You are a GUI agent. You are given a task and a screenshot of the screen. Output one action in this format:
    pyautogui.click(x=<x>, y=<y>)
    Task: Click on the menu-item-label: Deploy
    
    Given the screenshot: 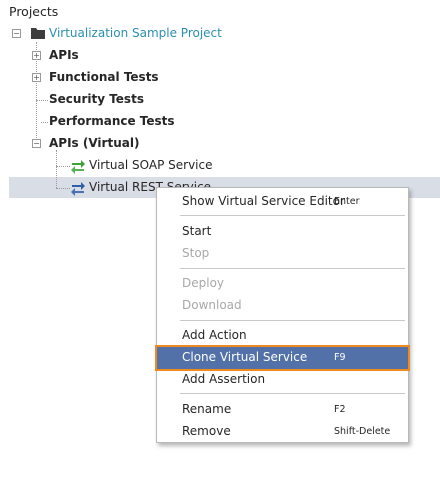 What is the action you would take?
    pyautogui.click(x=203, y=283)
    